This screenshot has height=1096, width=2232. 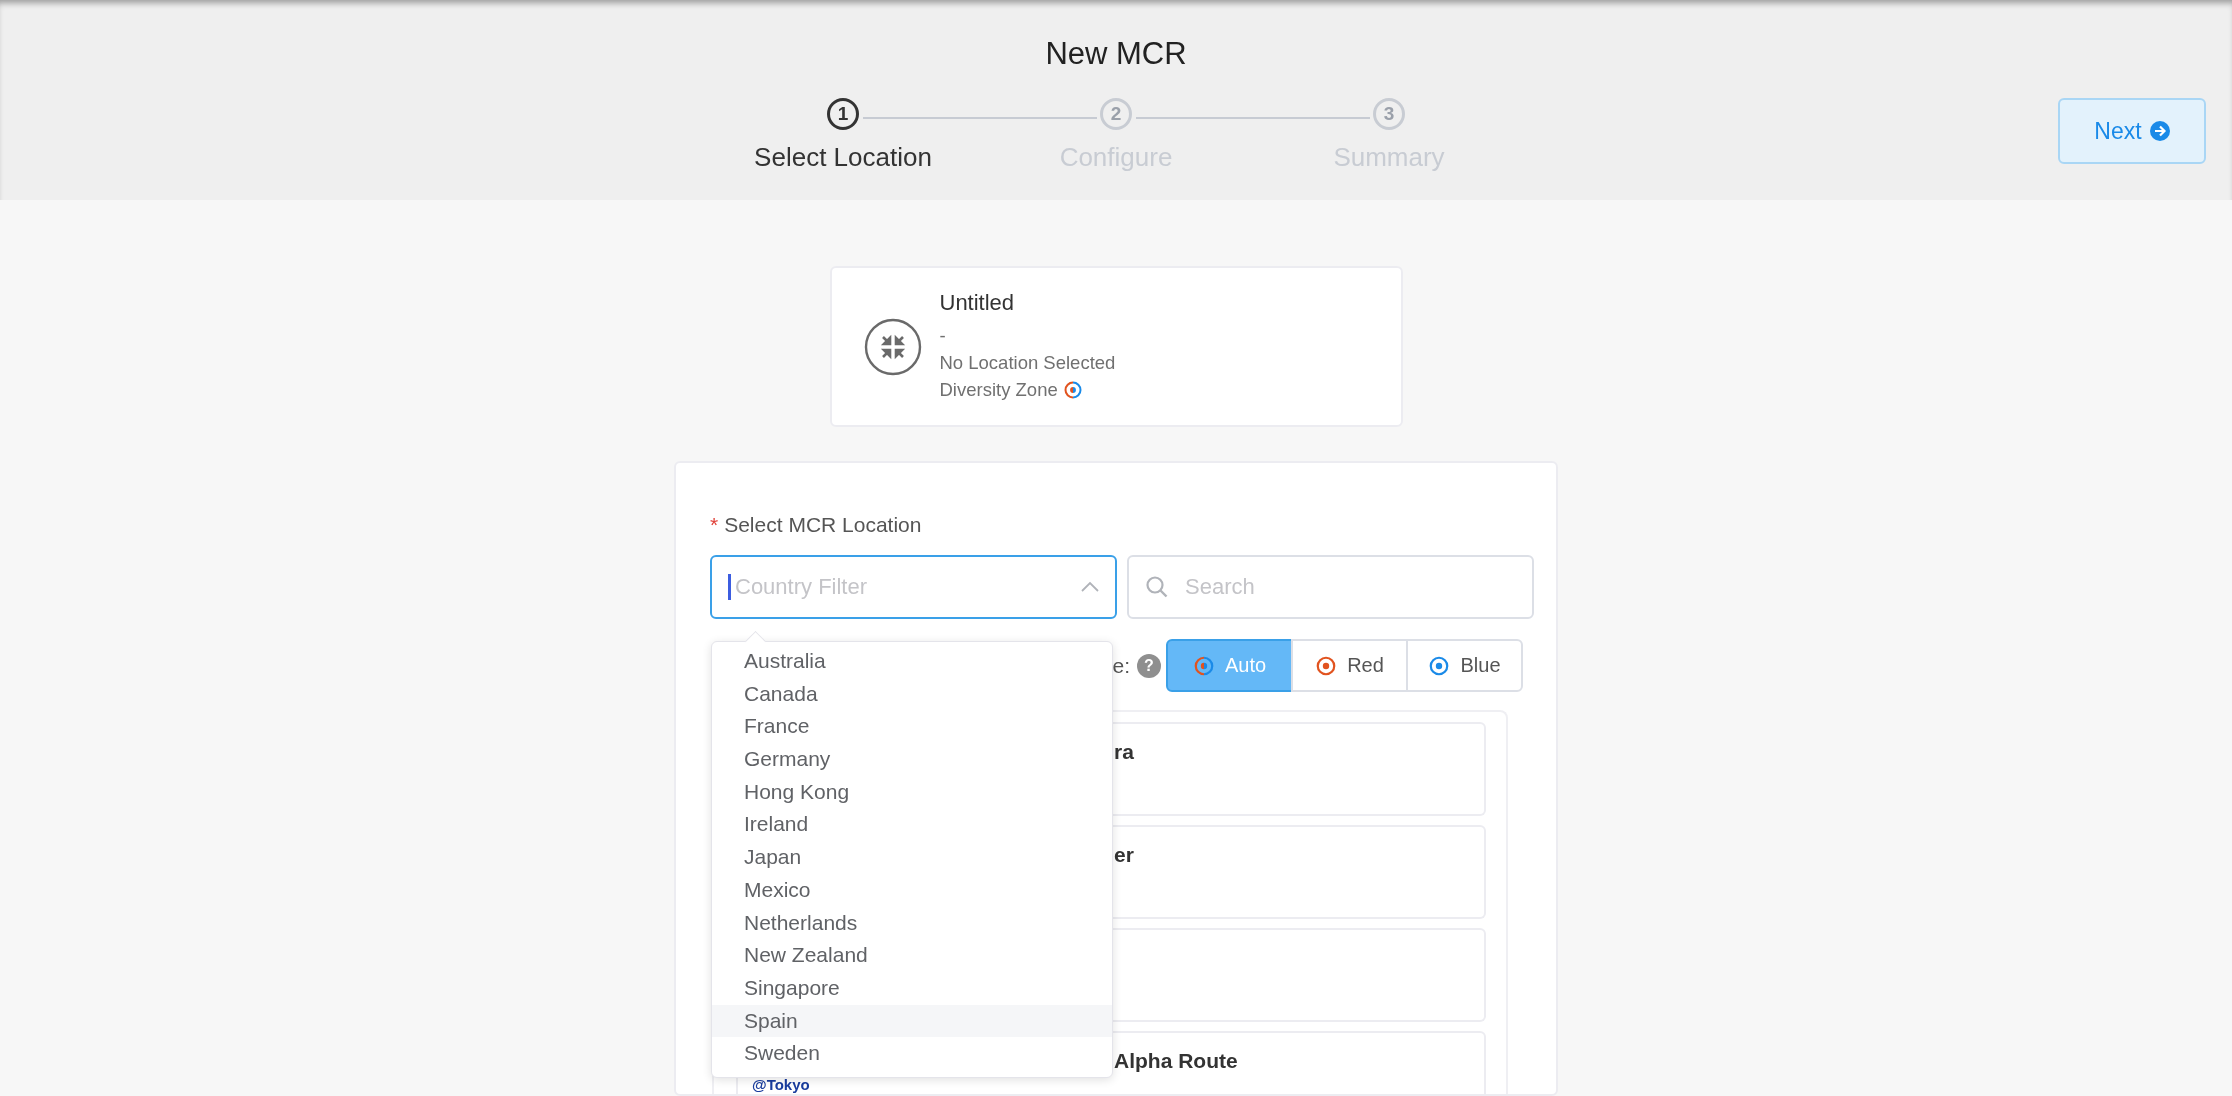 I want to click on country-option: Ireland, so click(x=912, y=825).